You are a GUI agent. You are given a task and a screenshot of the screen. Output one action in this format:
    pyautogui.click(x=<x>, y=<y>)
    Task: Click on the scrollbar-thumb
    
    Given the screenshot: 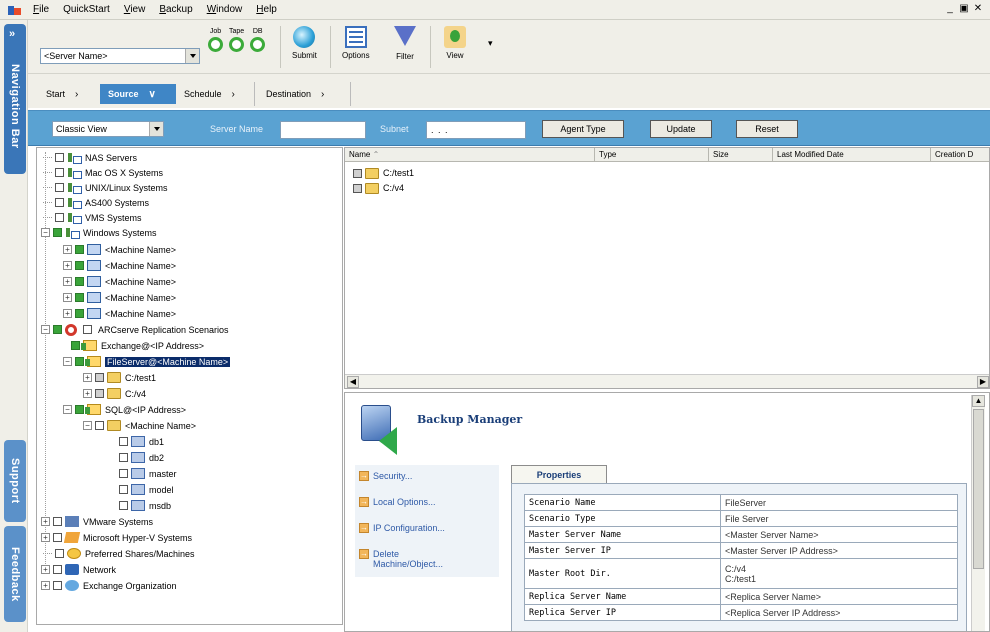 What is the action you would take?
    pyautogui.click(x=978, y=489)
    